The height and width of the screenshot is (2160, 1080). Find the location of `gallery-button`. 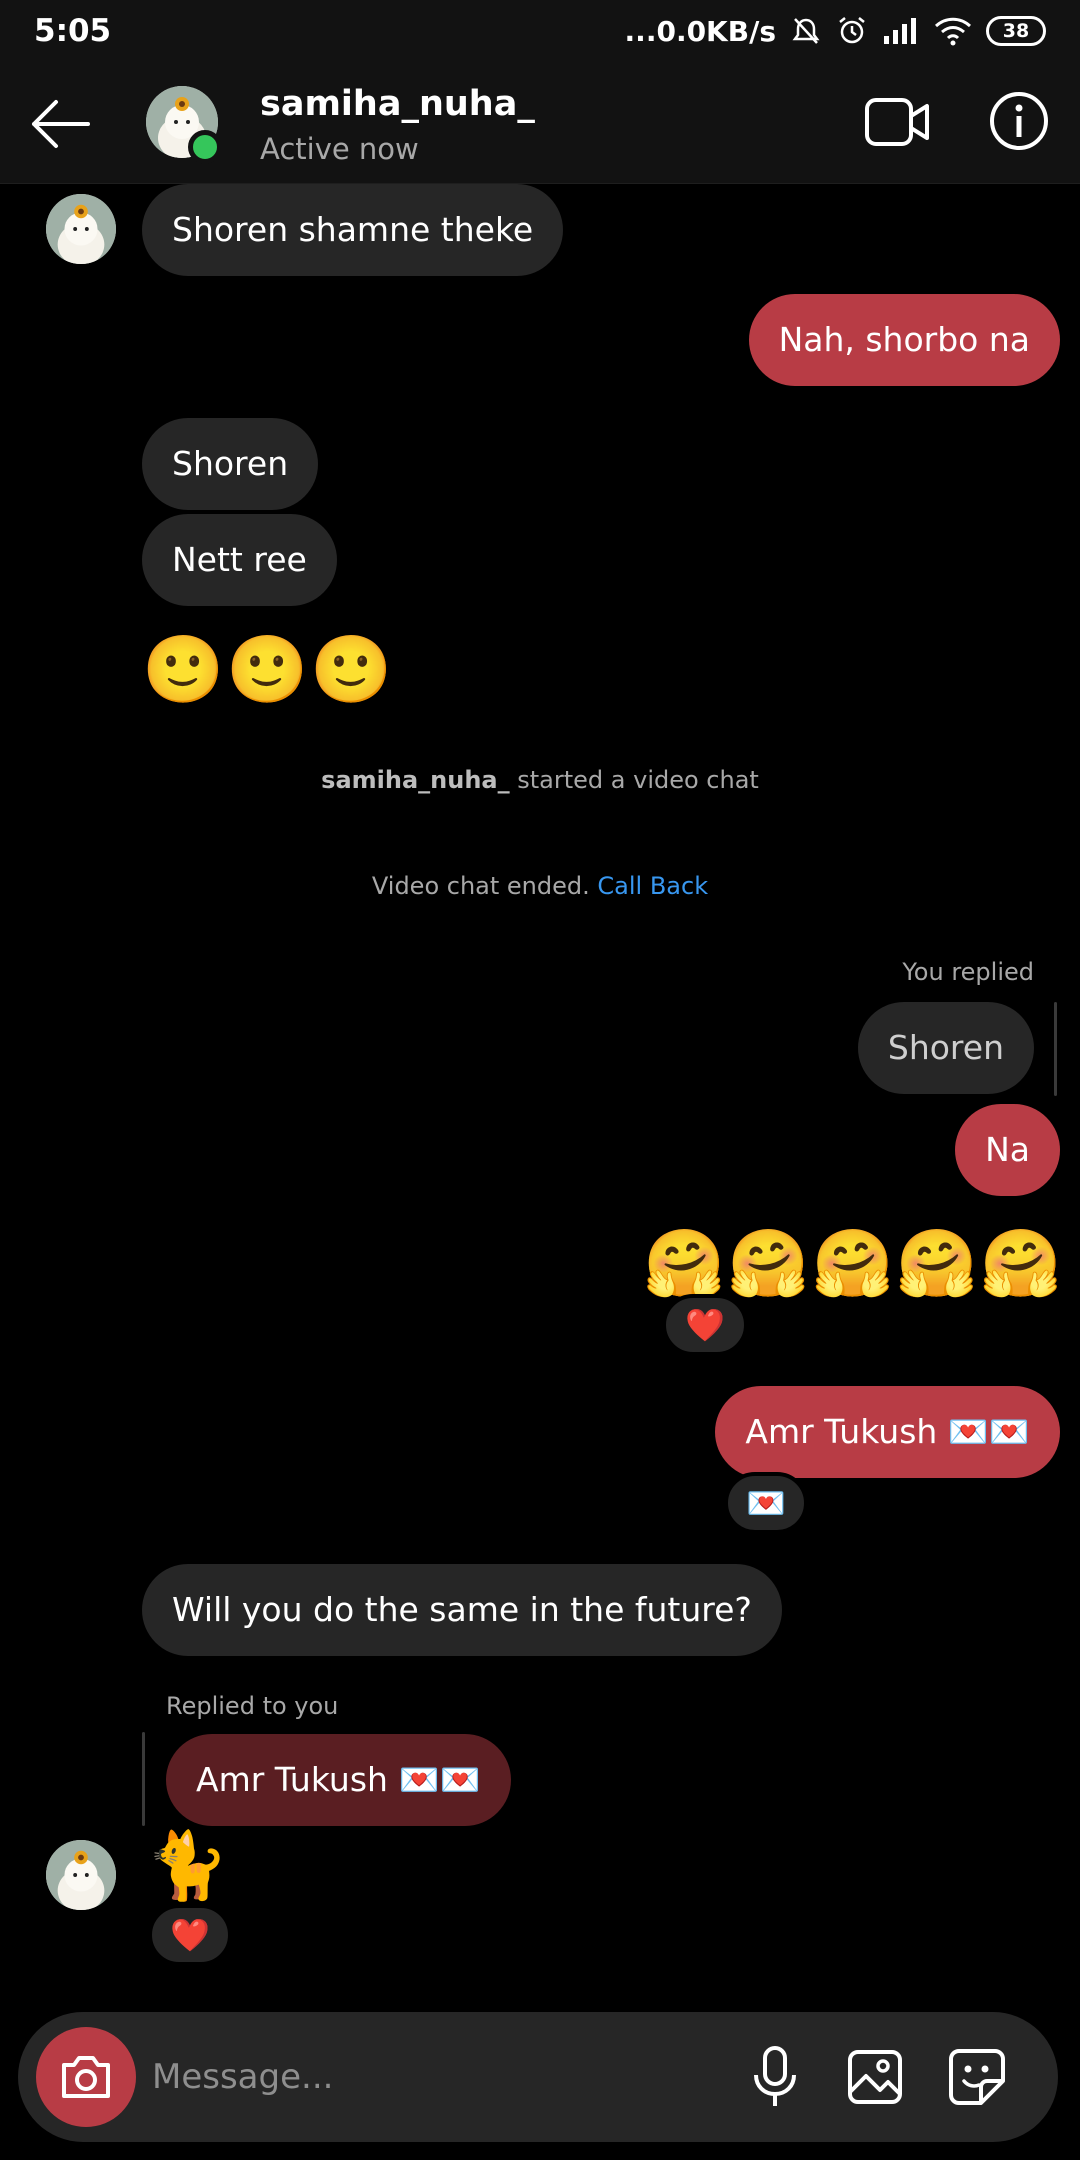

gallery-button is located at coordinates (875, 2077).